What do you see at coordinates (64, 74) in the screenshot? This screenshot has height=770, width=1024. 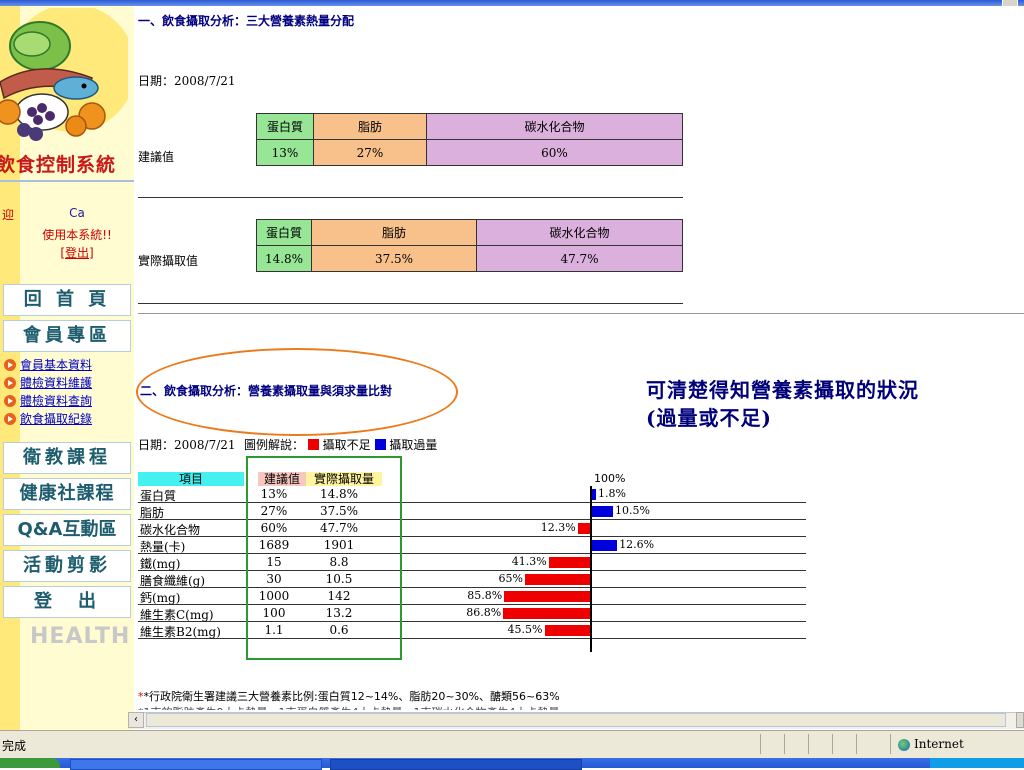 I see `food-logo-icon` at bounding box center [64, 74].